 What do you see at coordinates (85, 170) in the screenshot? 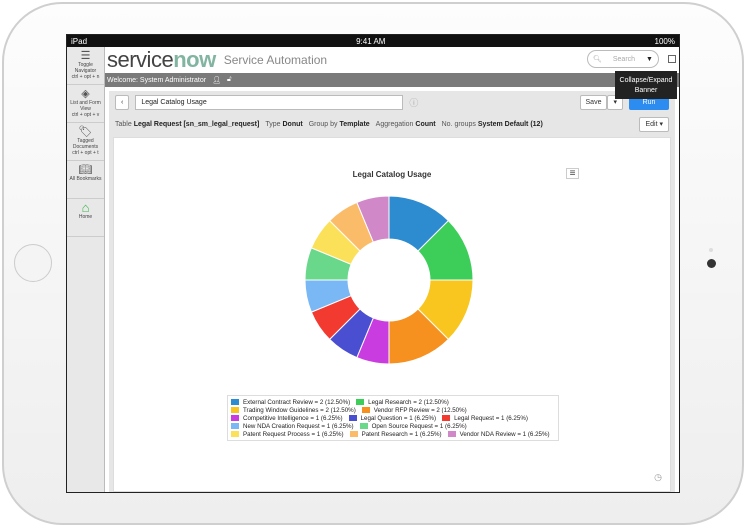
I see `book-icon: 📖︎` at bounding box center [85, 170].